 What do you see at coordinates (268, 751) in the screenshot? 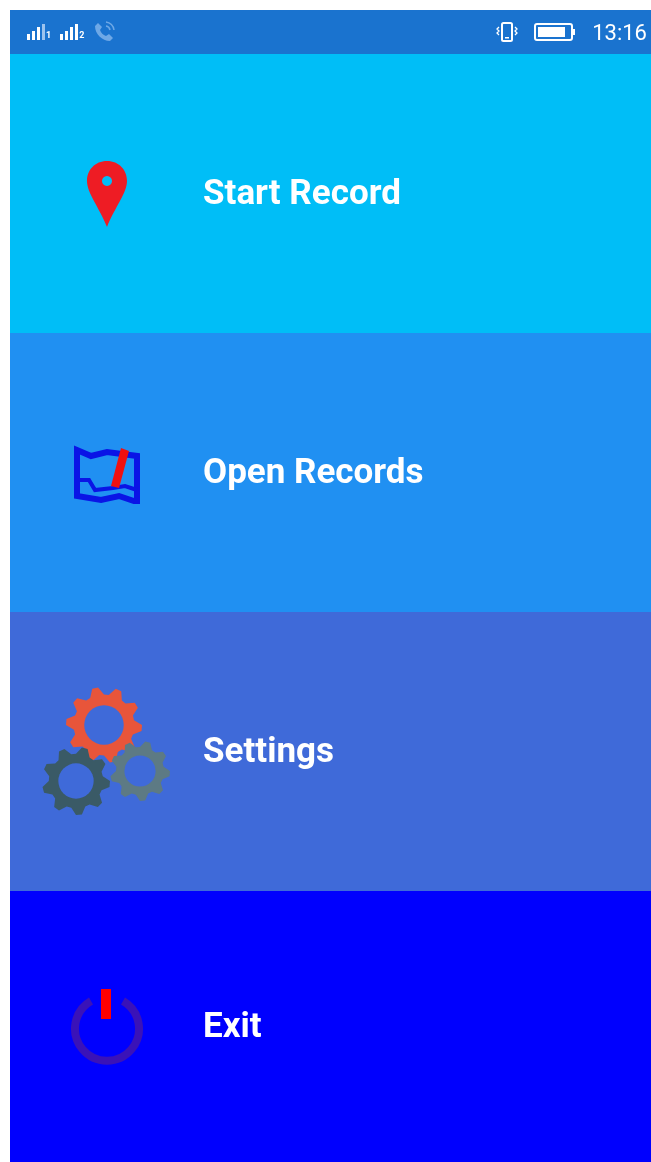
I see `menu-label: Settings` at bounding box center [268, 751].